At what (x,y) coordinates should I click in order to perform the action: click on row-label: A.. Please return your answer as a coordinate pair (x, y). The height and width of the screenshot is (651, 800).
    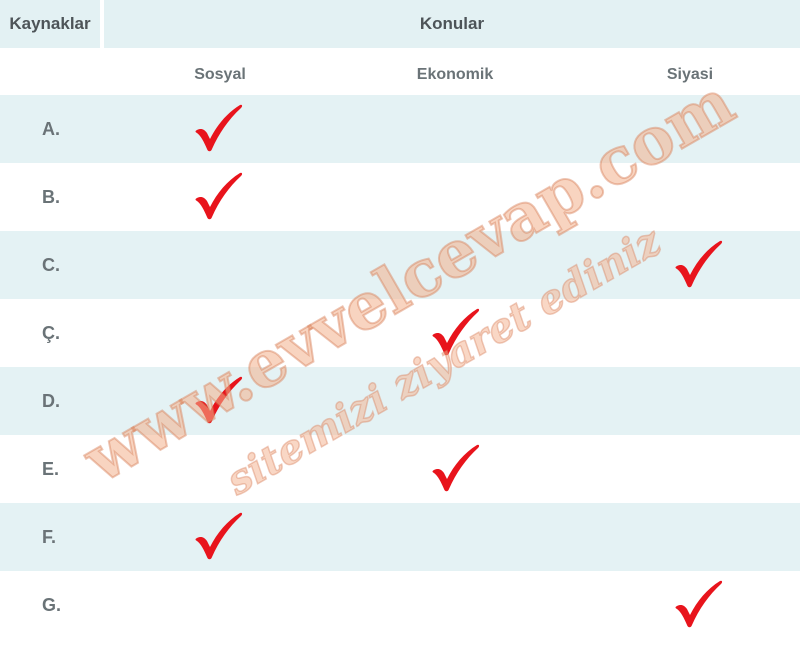
    Looking at the image, I should click on (51, 128).